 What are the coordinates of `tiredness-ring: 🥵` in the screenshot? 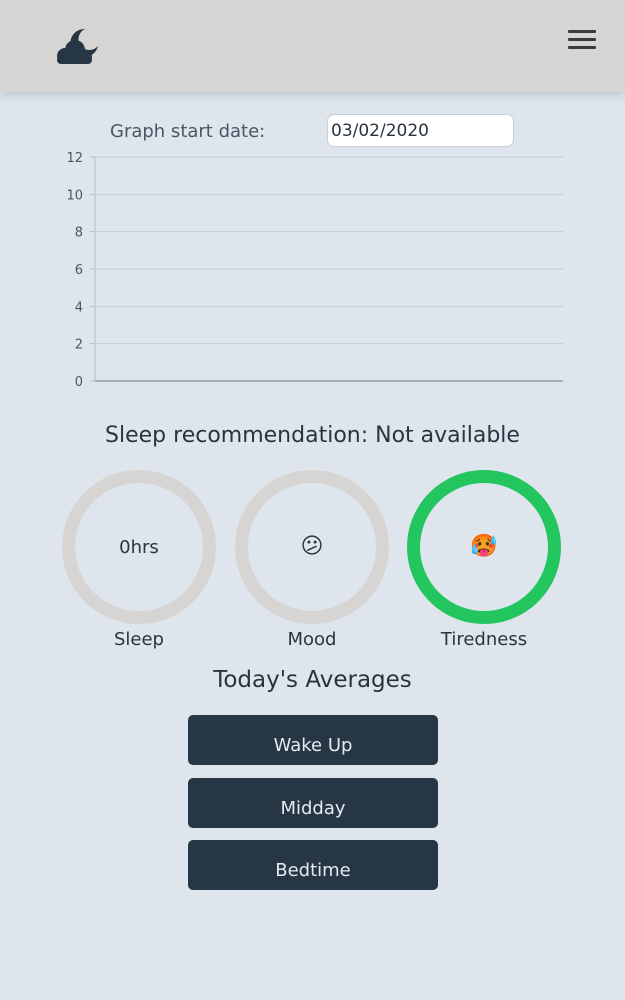 It's located at (484, 547).